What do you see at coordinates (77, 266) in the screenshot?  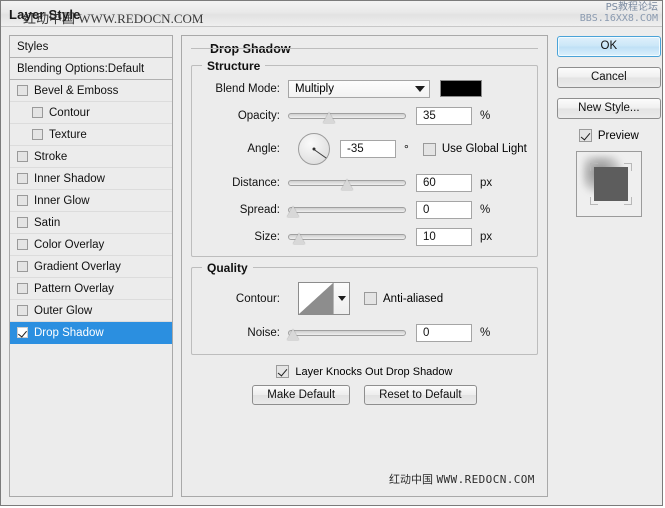 I see `sidebar-item-label: Gradient Overlay` at bounding box center [77, 266].